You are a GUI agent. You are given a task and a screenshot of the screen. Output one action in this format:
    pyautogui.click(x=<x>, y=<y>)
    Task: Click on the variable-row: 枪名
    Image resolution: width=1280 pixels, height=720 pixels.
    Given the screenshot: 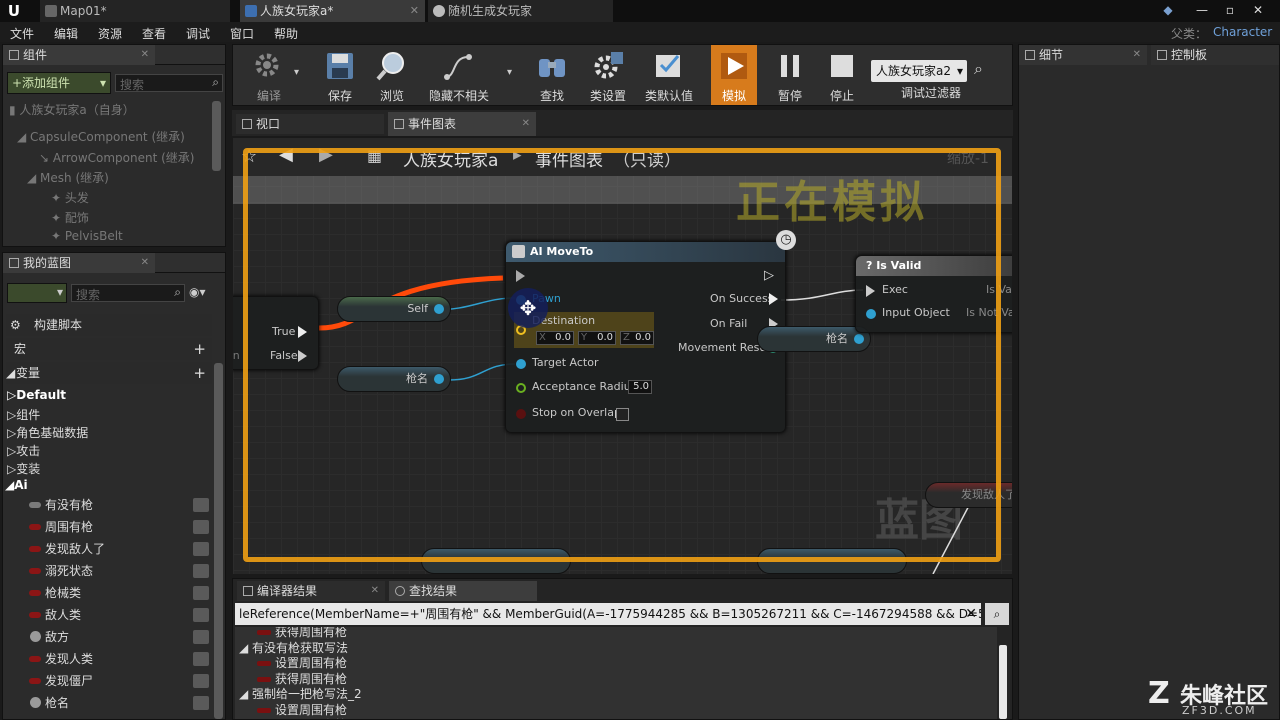 What is the action you would take?
    pyautogui.click(x=119, y=703)
    